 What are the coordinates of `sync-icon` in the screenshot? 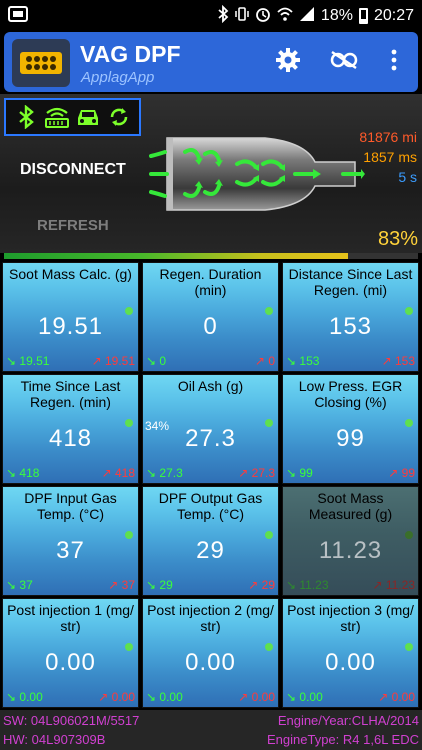 It's located at (119, 117).